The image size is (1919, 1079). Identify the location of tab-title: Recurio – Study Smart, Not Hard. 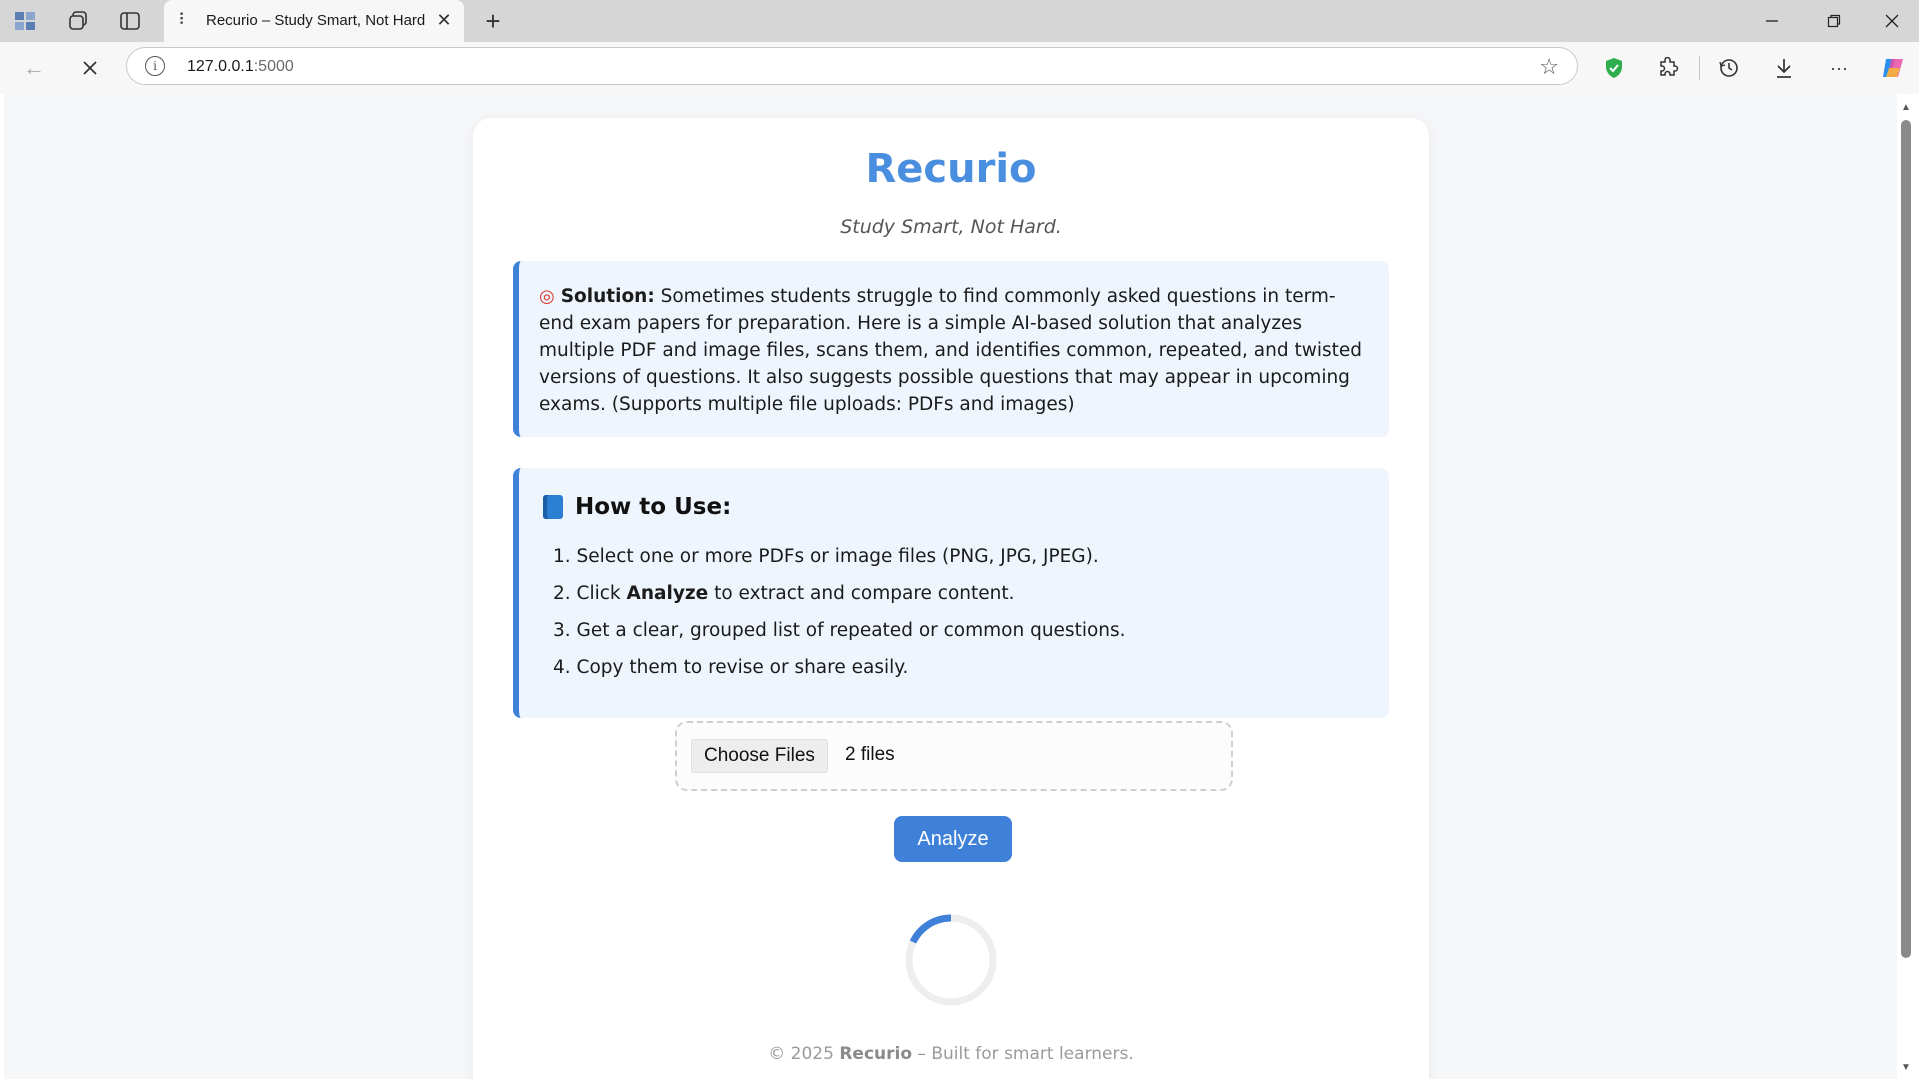
(316, 20).